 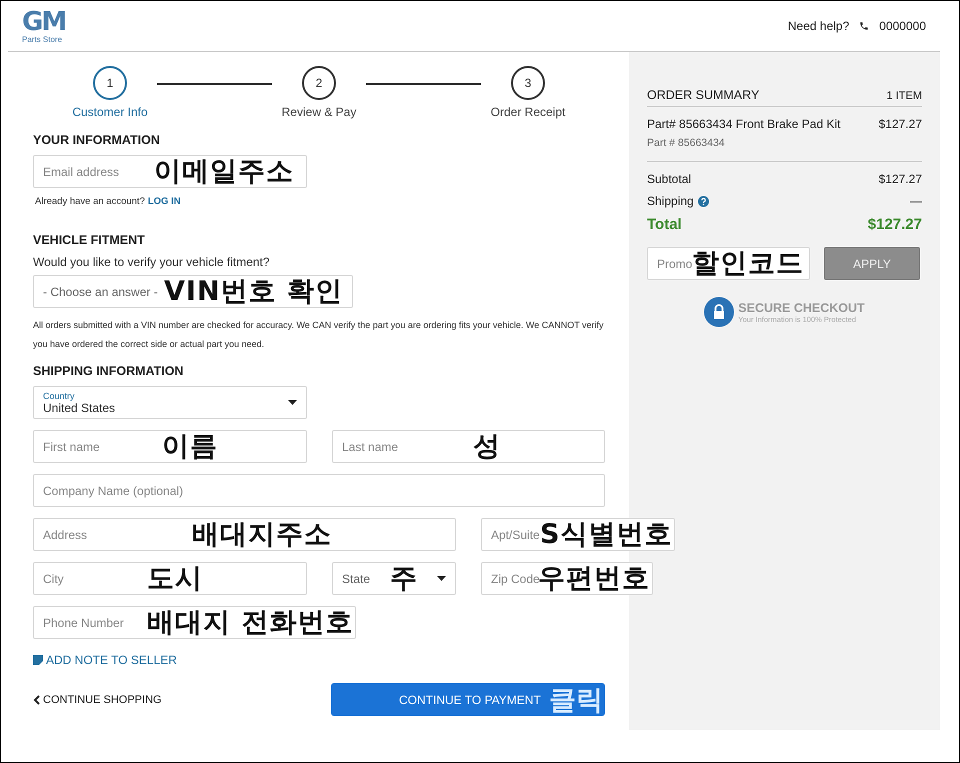 What do you see at coordinates (528, 83) in the screenshot?
I see `step-circle: 3` at bounding box center [528, 83].